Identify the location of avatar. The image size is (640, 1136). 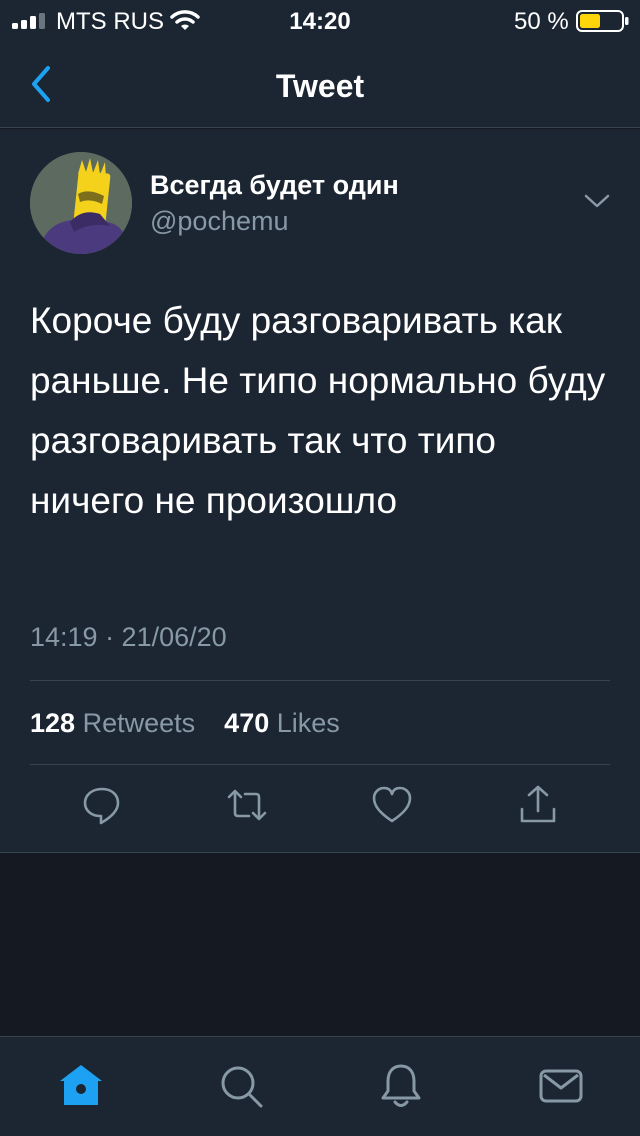
(81, 203).